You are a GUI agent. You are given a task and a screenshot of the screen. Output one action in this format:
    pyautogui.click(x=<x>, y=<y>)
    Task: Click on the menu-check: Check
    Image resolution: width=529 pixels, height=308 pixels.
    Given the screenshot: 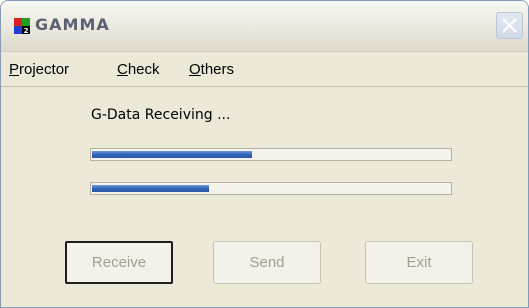 What is the action you would take?
    pyautogui.click(x=138, y=69)
    